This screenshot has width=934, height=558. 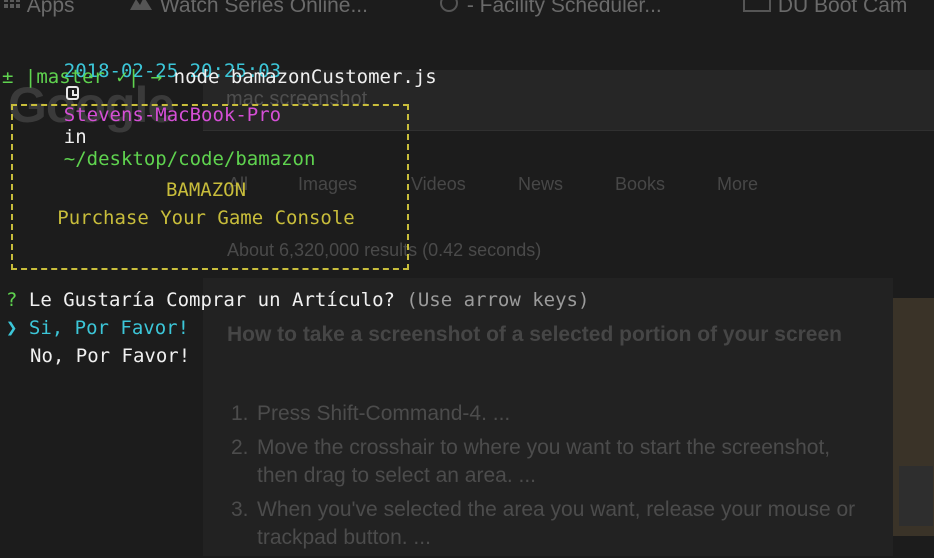 What do you see at coordinates (12, 328) in the screenshot?
I see `pointer-icon: ❯` at bounding box center [12, 328].